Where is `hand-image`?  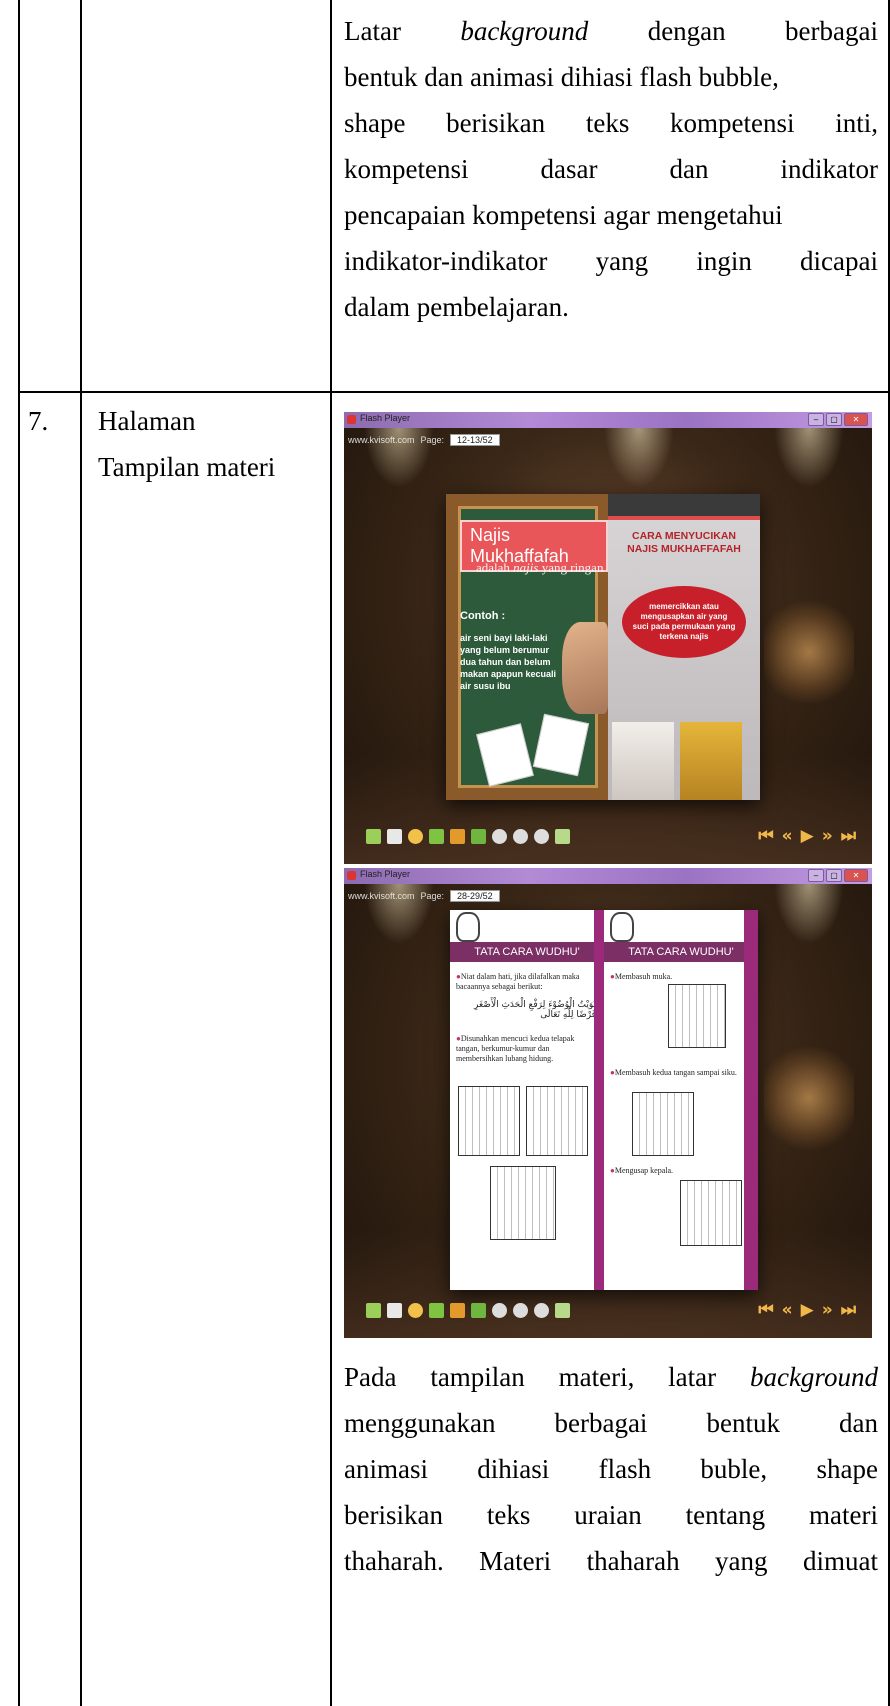
hand-image is located at coordinates (585, 668).